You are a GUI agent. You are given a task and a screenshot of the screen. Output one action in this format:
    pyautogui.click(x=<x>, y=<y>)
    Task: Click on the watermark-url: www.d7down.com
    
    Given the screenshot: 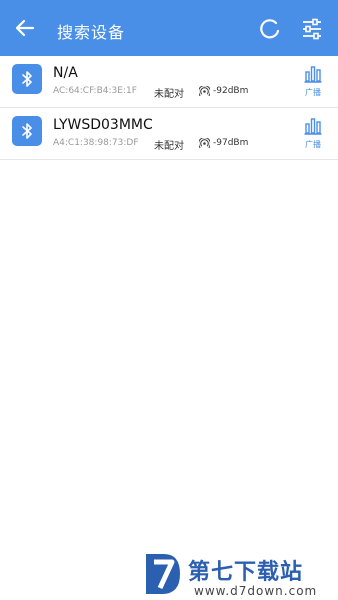 What is the action you would take?
    pyautogui.click(x=256, y=591)
    